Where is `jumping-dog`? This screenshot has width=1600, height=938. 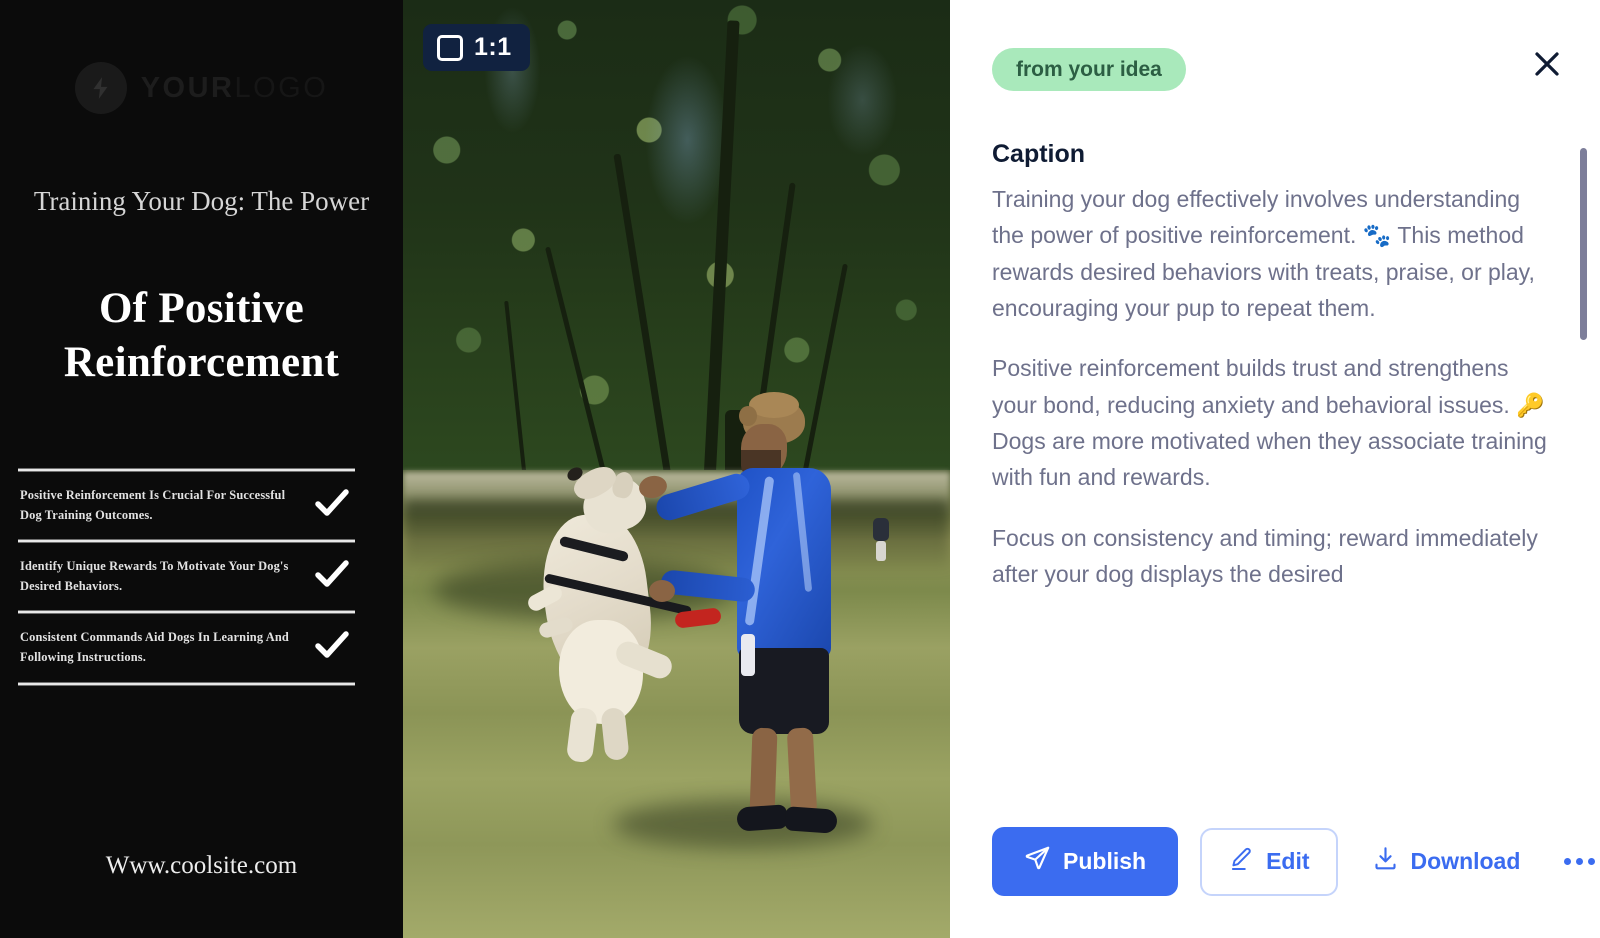
jumping-dog is located at coordinates (623, 625).